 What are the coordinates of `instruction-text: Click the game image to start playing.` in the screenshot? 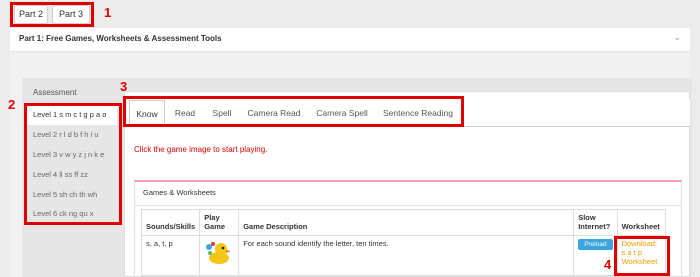 It's located at (201, 149).